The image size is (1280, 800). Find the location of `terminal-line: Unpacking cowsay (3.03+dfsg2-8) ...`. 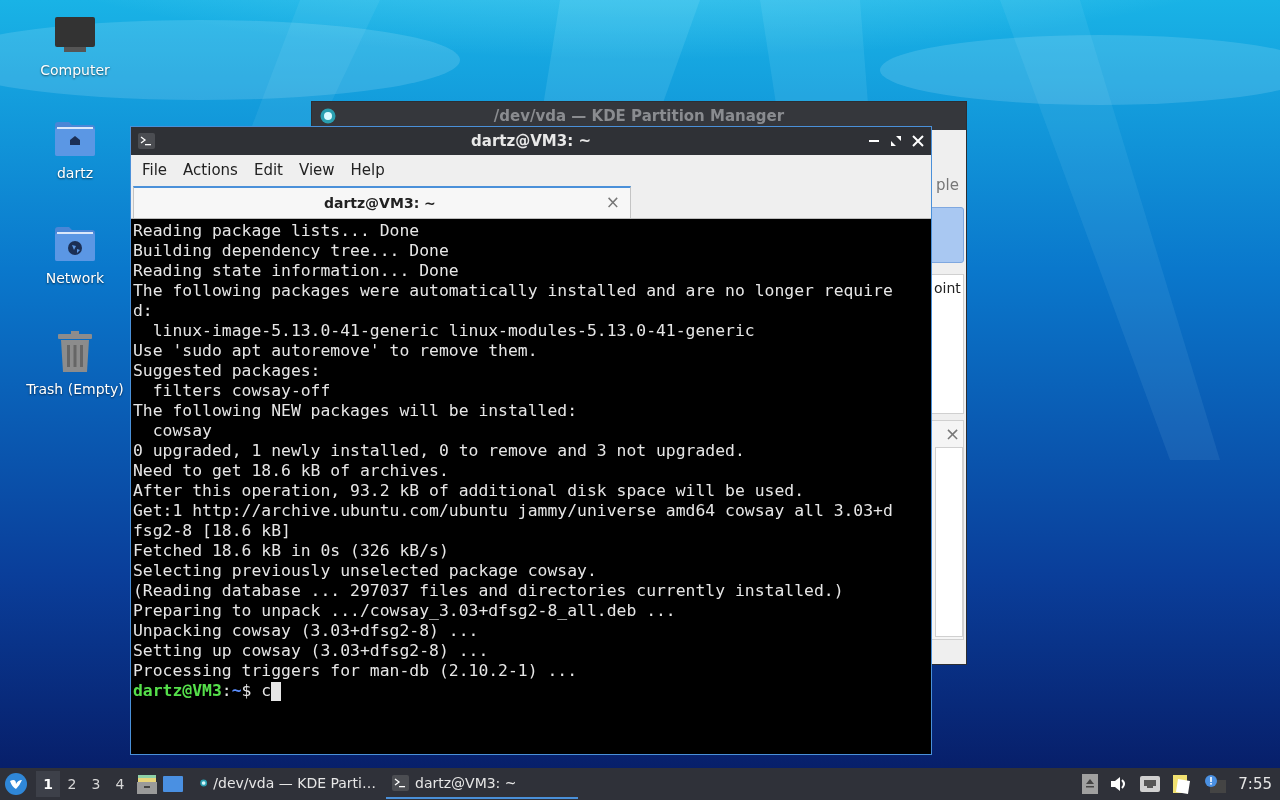

terminal-line: Unpacking cowsay (3.03+dfsg2-8) ... is located at coordinates (306, 631).